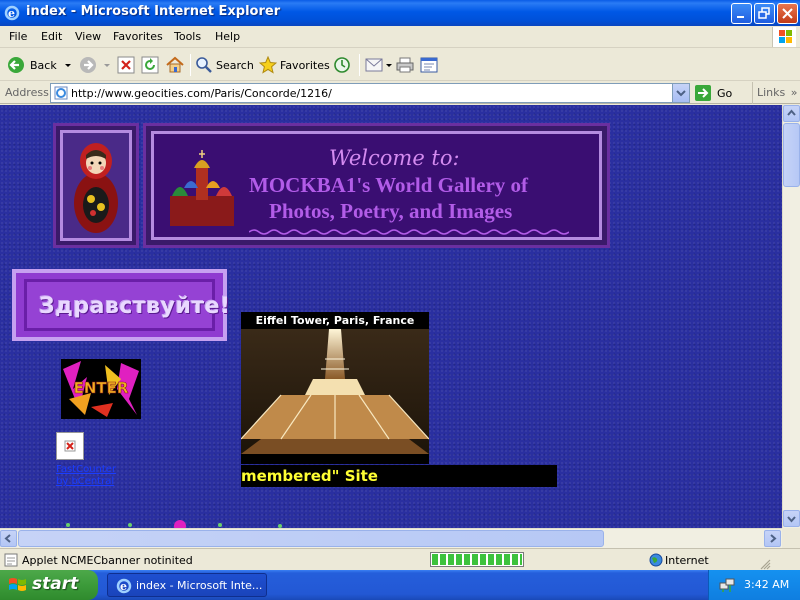 The image size is (800, 600). What do you see at coordinates (204, 65) in the screenshot?
I see `search-icon` at bounding box center [204, 65].